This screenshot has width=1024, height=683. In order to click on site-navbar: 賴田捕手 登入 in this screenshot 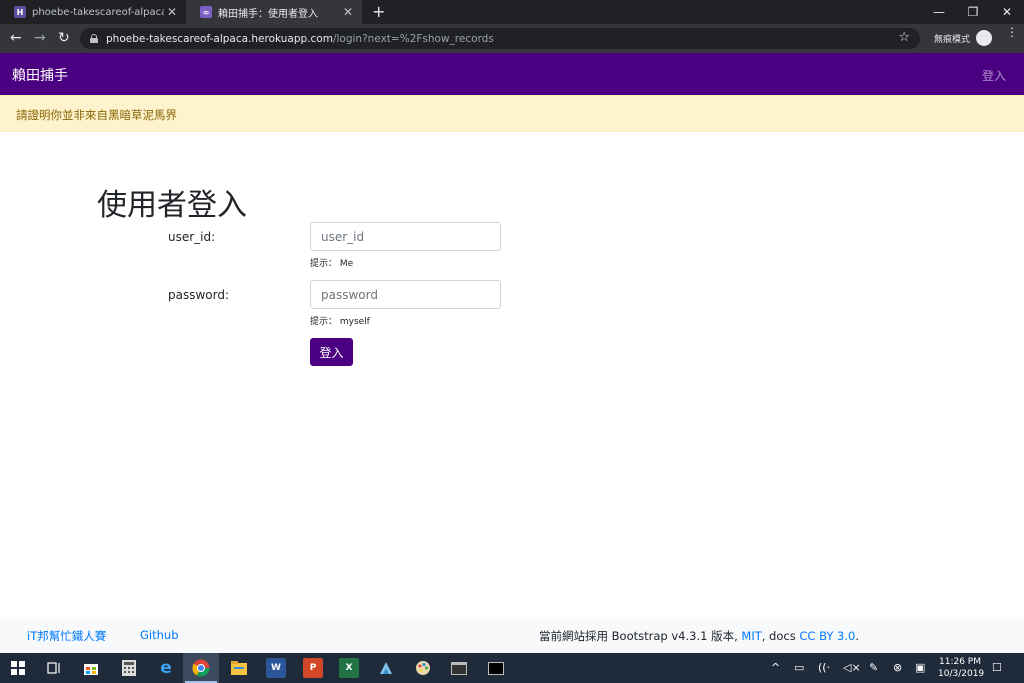, I will do `click(512, 74)`.